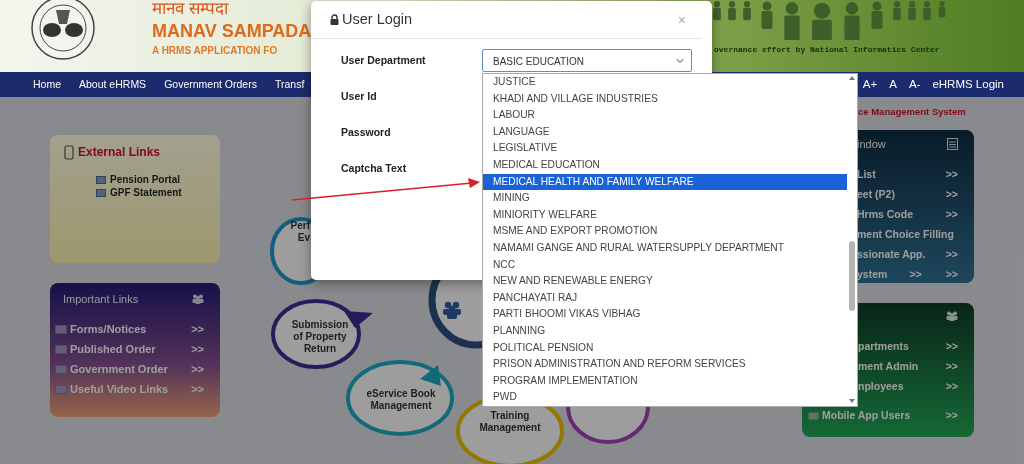  Describe the element at coordinates (665, 314) in the screenshot. I see `dropdown-option: PARTI BHOOMI VIKAS VIBHAG` at that location.